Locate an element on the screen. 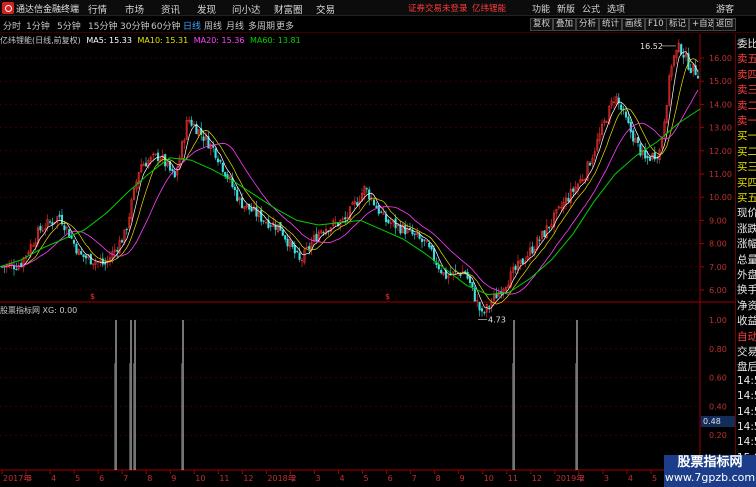  tab-1min: 1分钟 is located at coordinates (38, 25).